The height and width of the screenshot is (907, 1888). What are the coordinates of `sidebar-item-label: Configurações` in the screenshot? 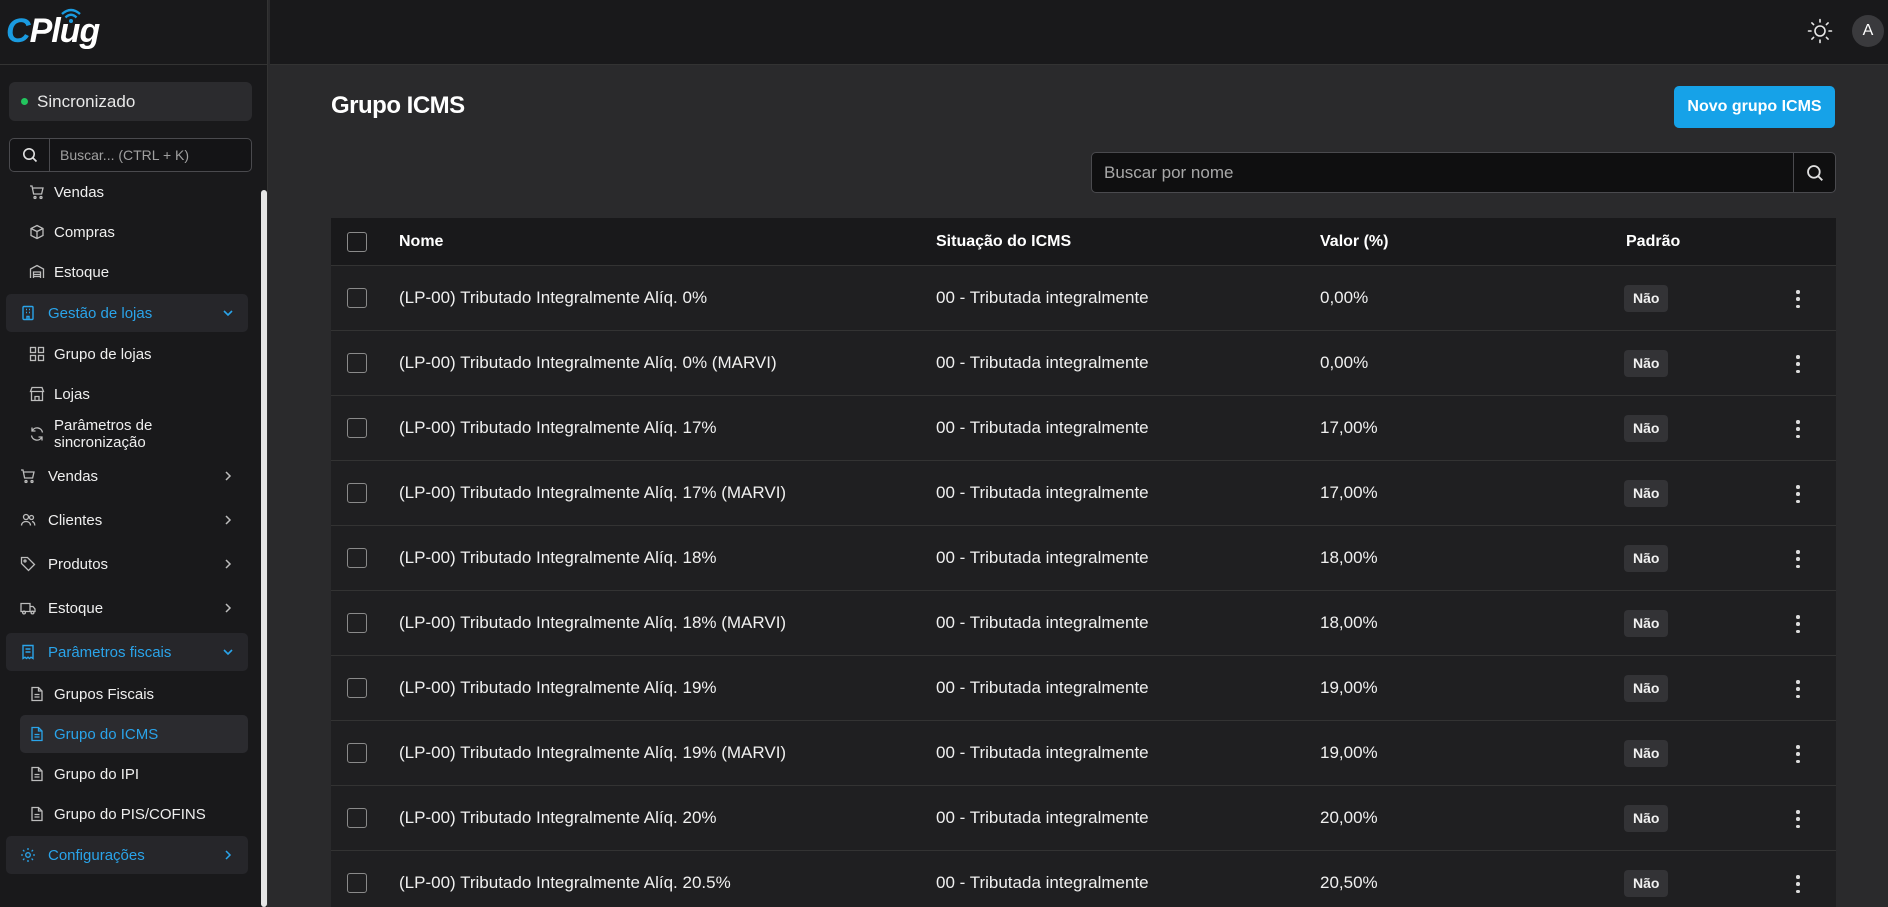 It's located at (96, 855).